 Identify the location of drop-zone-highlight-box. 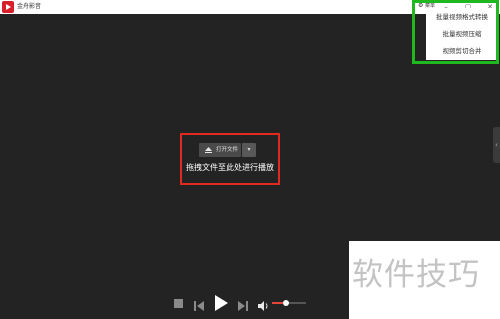
(230, 159).